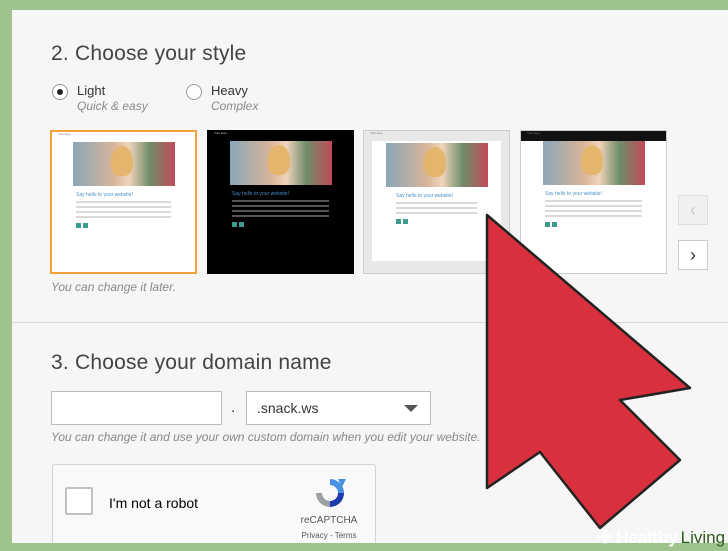 The image size is (728, 551). Describe the element at coordinates (605, 537) in the screenshot. I see `plus-icon: ✚` at that location.